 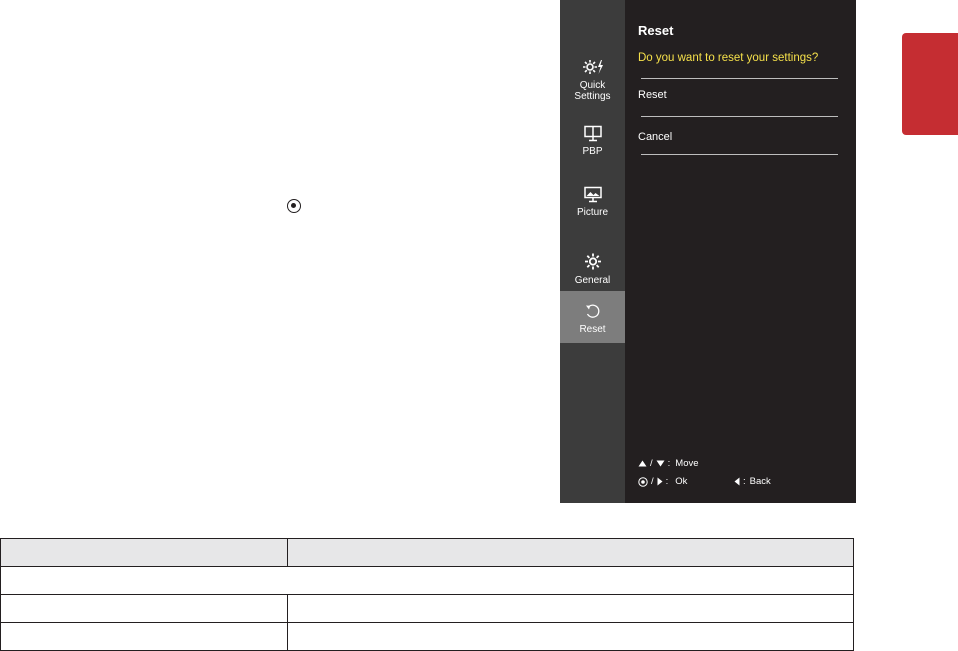 What do you see at coordinates (592, 329) in the screenshot?
I see `nav-label: Reset` at bounding box center [592, 329].